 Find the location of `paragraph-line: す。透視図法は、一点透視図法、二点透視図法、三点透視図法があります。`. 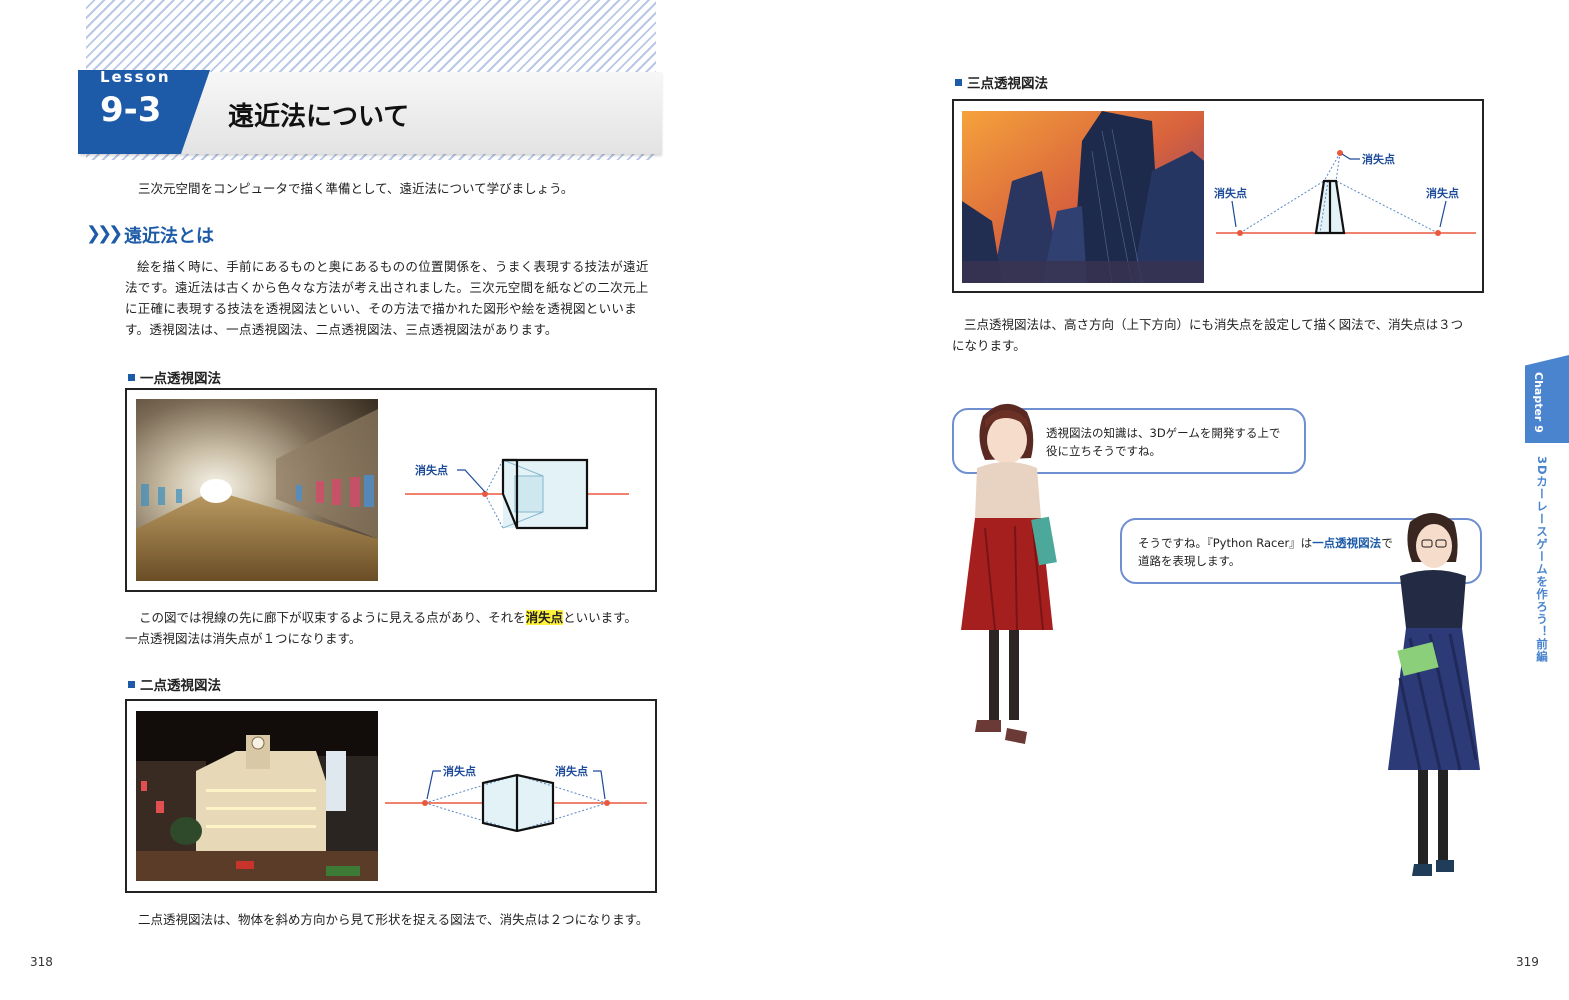

paragraph-line: す。透視図法は、一点透視図法、二点透視図法、三点透視図法があります。 is located at coordinates (341, 329).